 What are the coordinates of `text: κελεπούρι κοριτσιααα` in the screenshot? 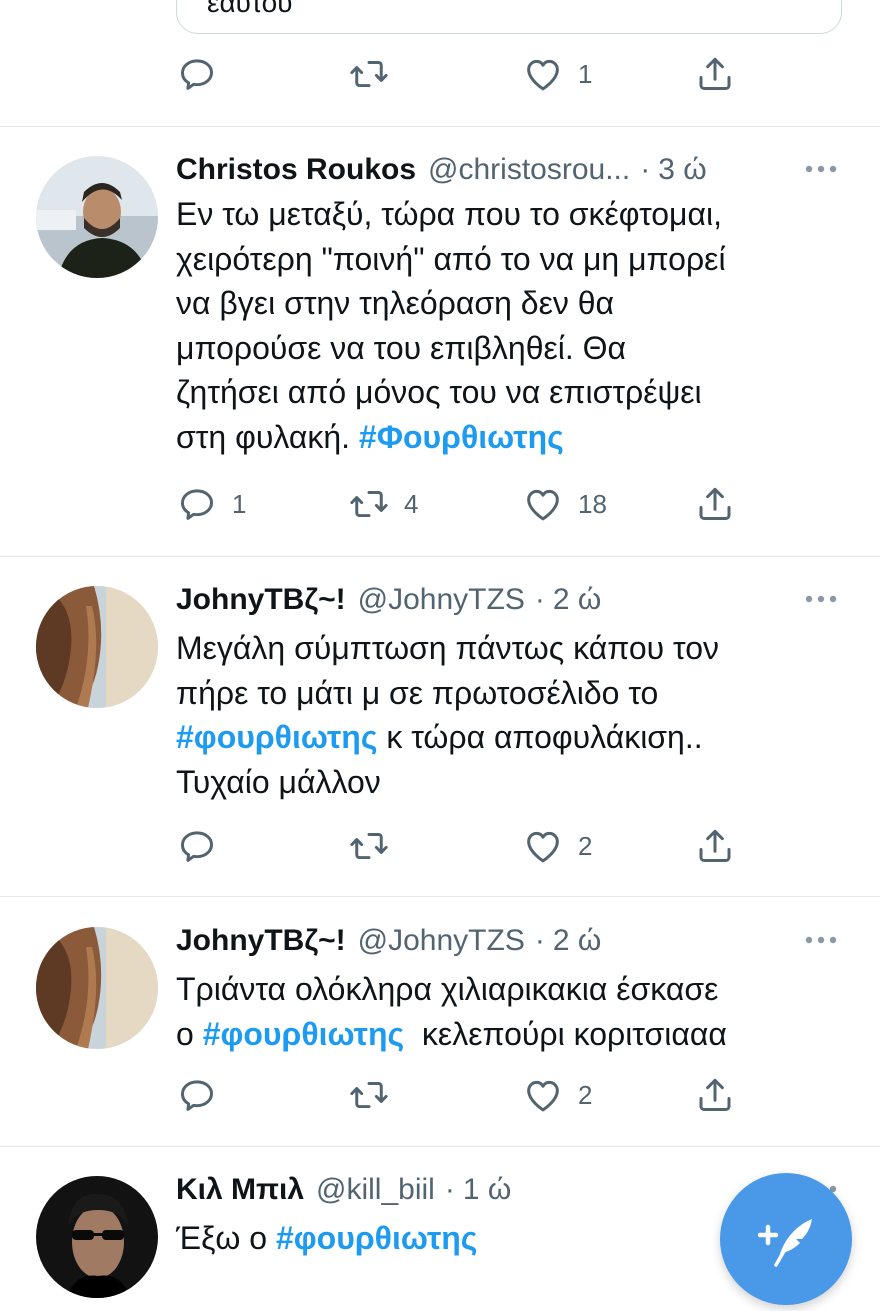 It's located at (565, 1033).